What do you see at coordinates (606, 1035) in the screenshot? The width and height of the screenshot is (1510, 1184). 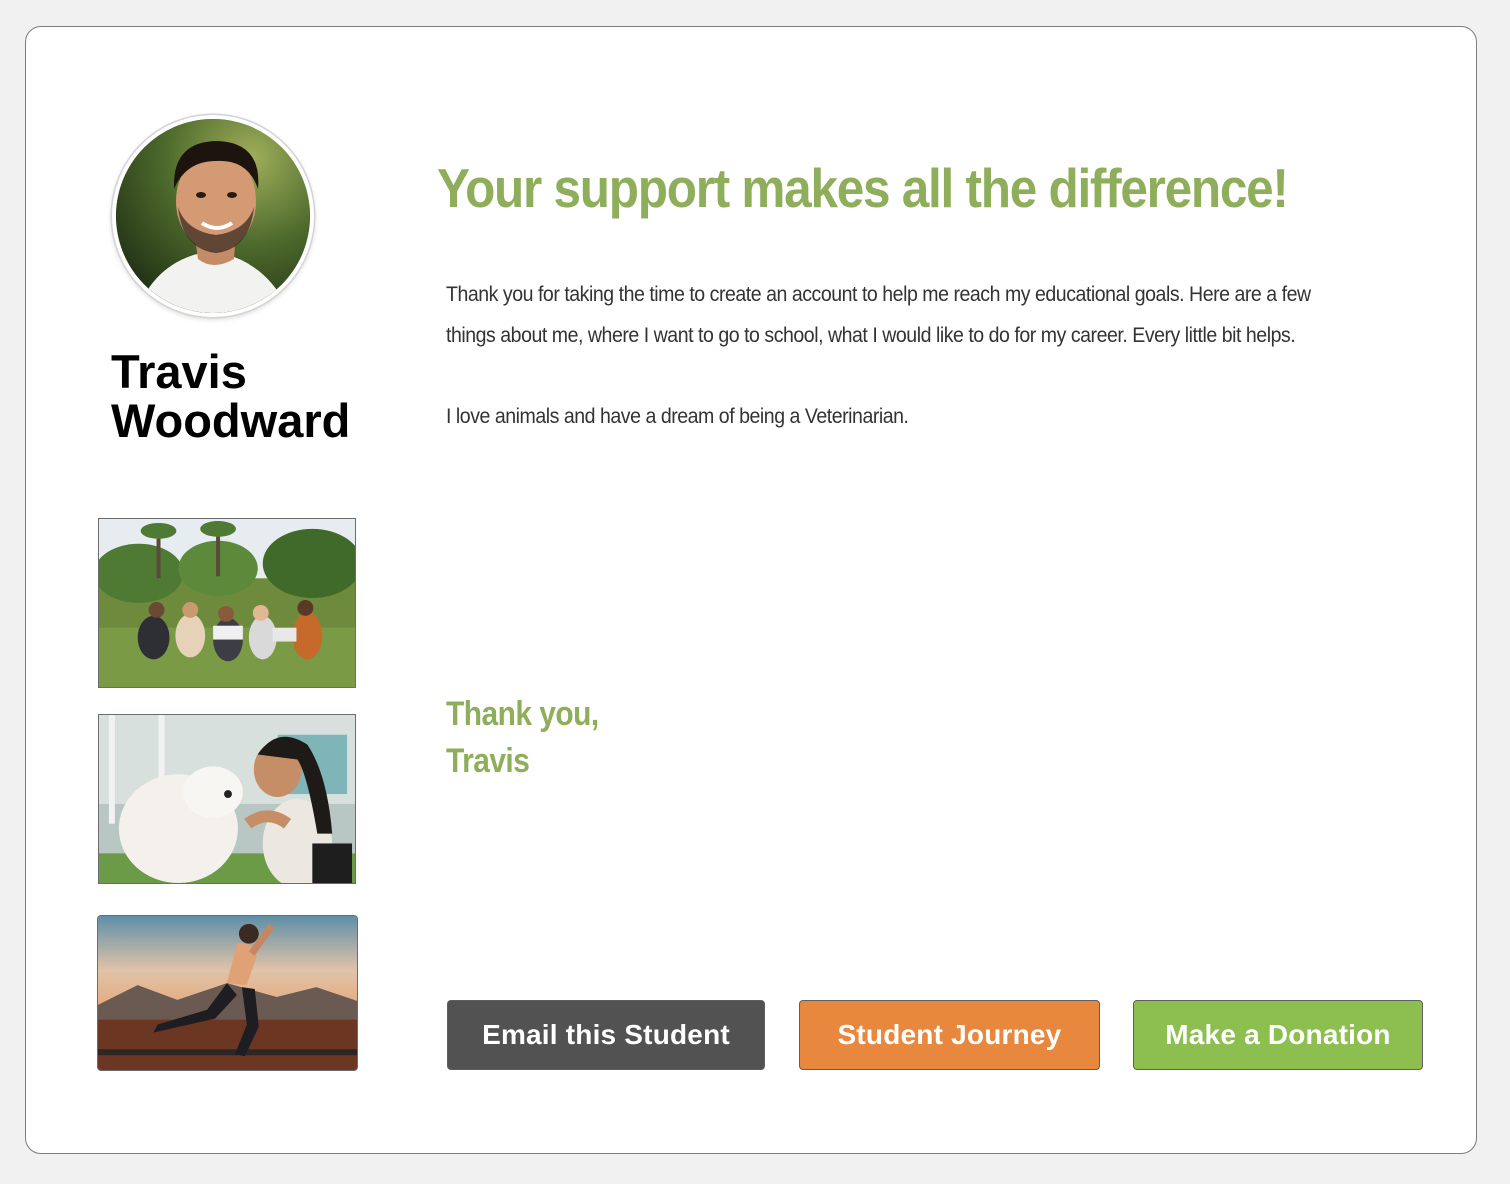 I see `email-student-button: Email this Student` at bounding box center [606, 1035].